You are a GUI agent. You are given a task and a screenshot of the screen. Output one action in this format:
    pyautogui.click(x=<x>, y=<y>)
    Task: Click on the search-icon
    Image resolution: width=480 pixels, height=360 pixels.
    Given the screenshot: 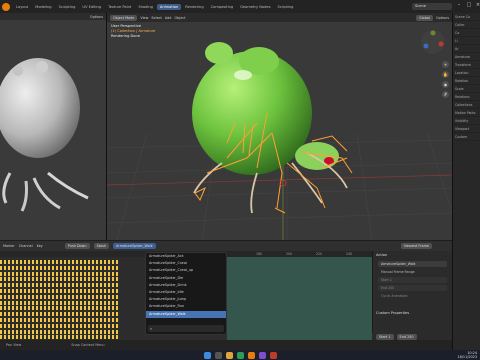 What is the action you would take?
    pyautogui.click(x=218, y=355)
    